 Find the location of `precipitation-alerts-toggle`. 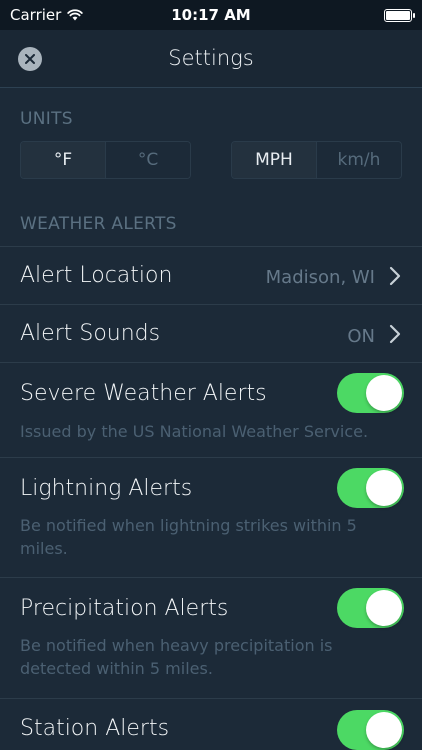

precipitation-alerts-toggle is located at coordinates (370, 608).